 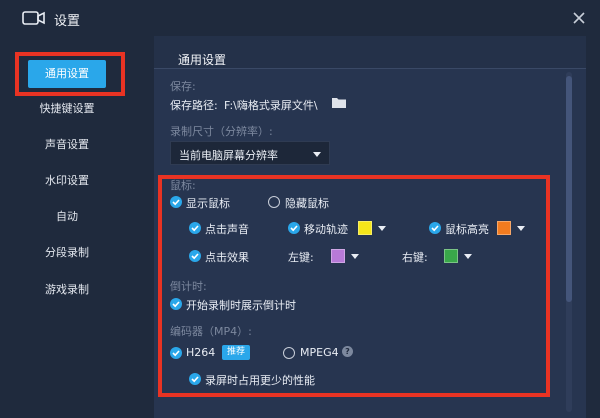 What do you see at coordinates (67, 109) in the screenshot?
I see `sidebar-item-hotkeys: 快捷键设置` at bounding box center [67, 109].